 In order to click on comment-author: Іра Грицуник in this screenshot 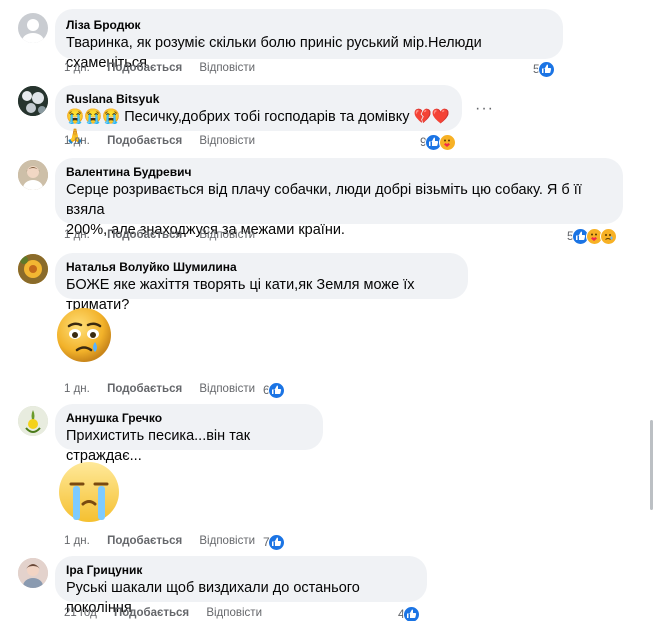, I will do `click(241, 570)`.